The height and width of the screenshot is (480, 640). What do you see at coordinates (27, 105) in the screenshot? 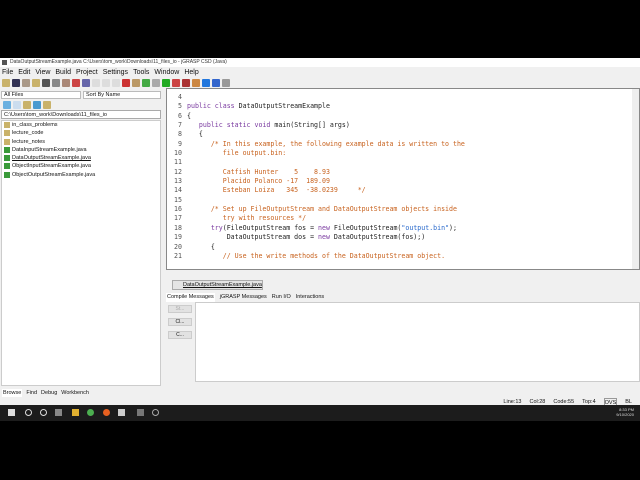
I see `folder-up-icon` at bounding box center [27, 105].